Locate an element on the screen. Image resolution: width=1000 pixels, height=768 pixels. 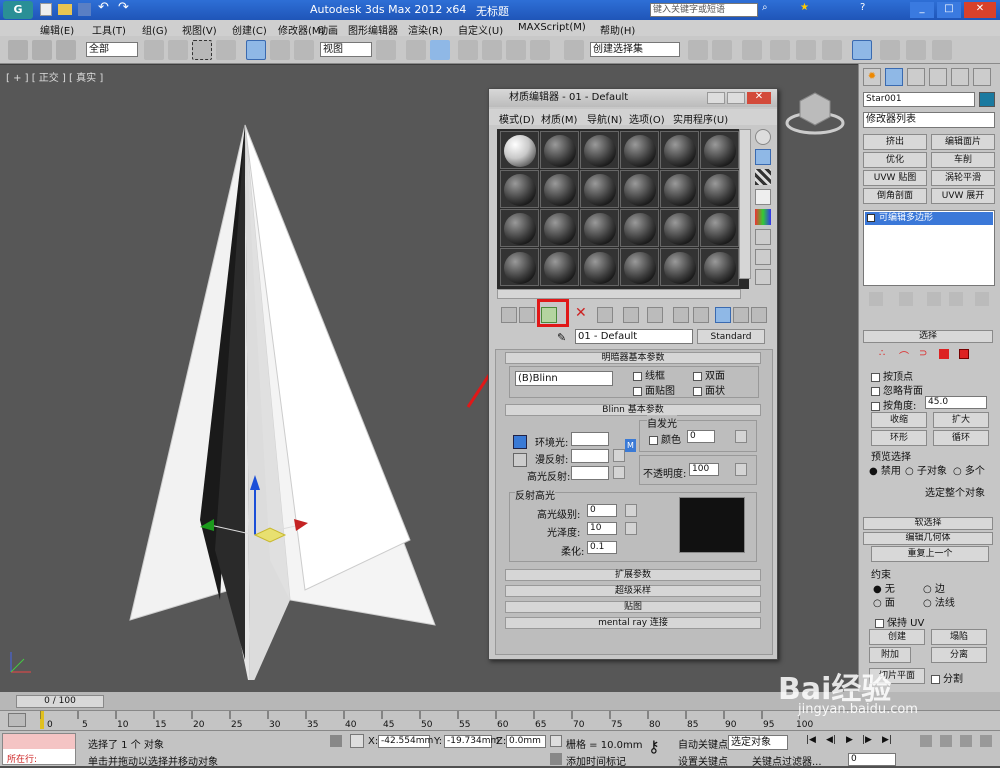
motion-tab-icon is located at coordinates (938, 77).